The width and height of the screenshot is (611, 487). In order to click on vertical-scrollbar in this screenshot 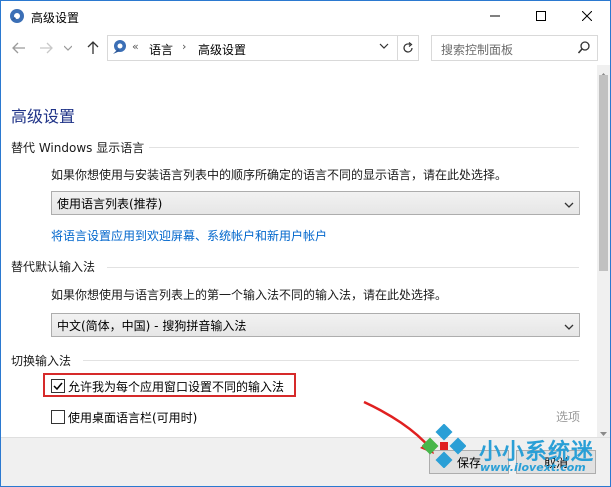, I will do `click(603, 251)`.